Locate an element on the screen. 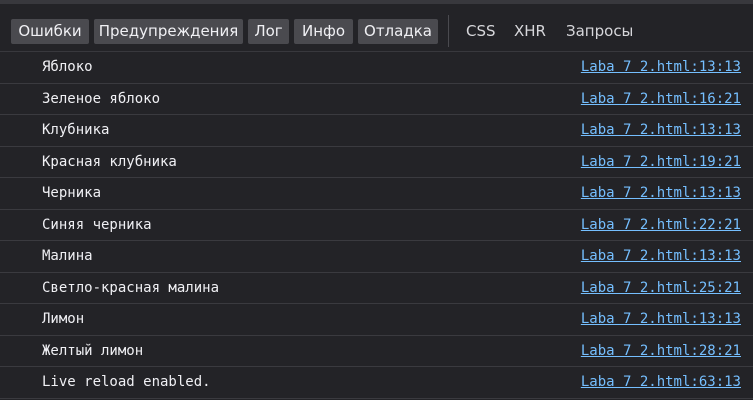 Image resolution: width=753 pixels, height=400 pixels. filter-css-button: CSS is located at coordinates (481, 31).